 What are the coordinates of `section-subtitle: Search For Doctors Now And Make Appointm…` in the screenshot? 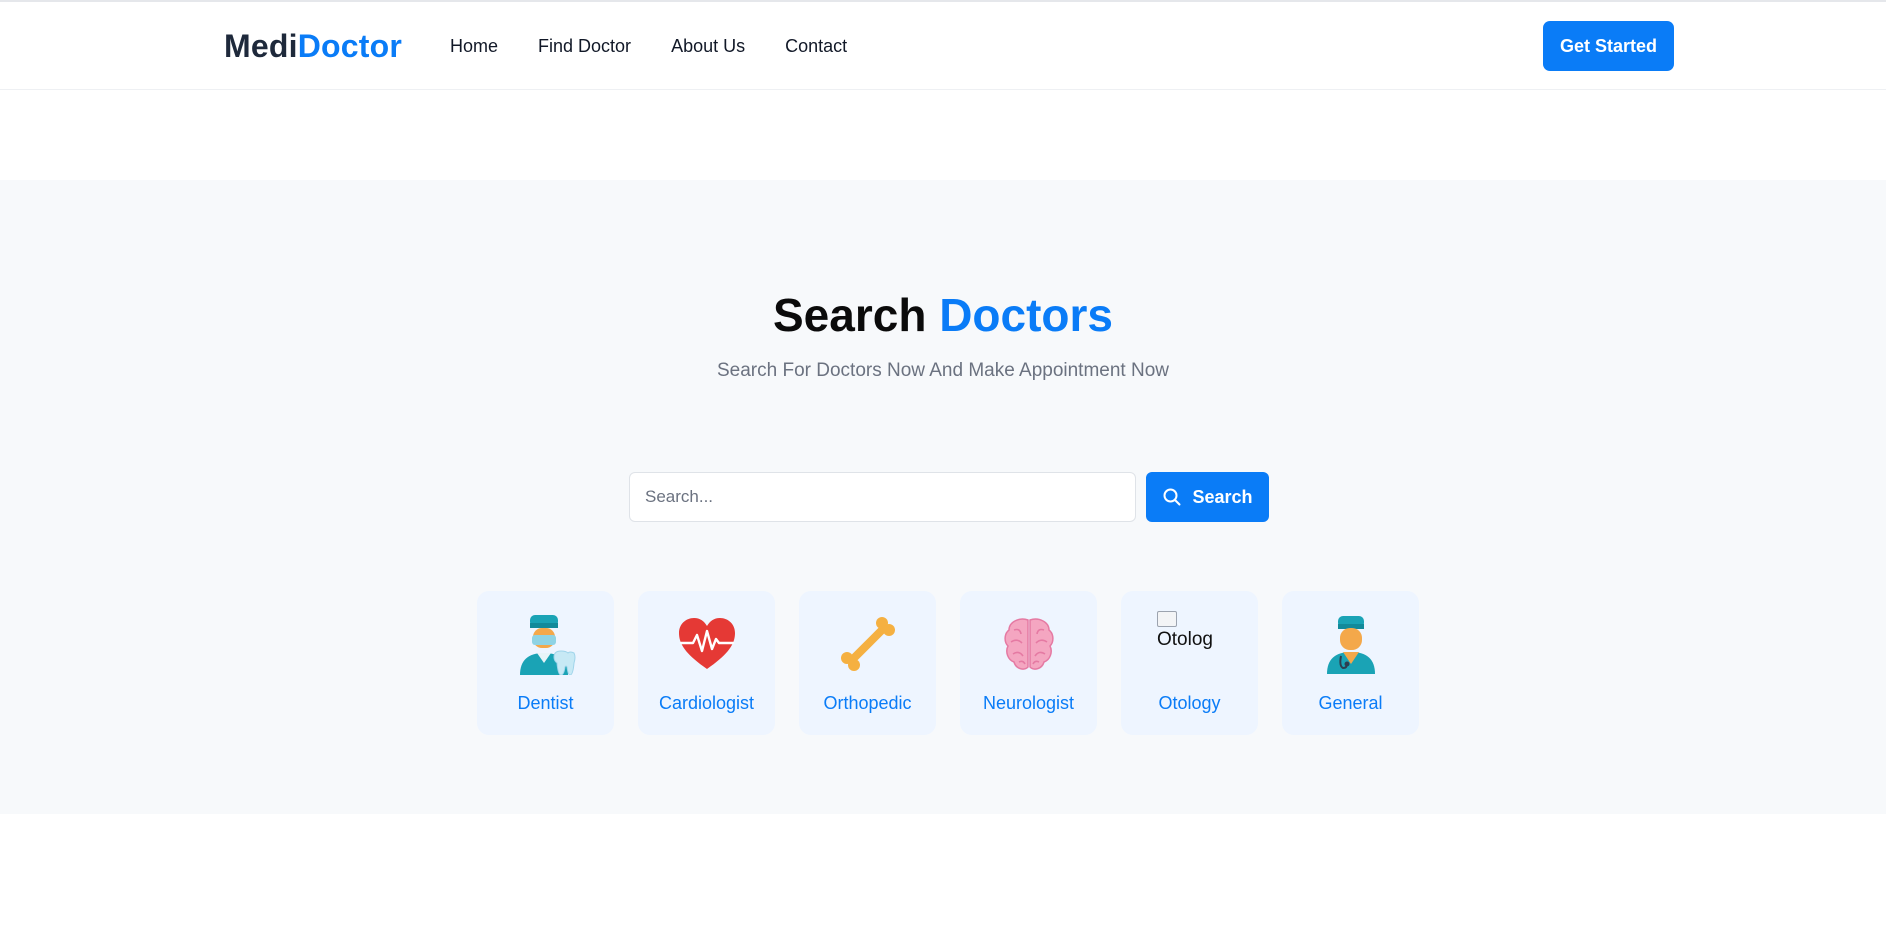 It's located at (943, 370).